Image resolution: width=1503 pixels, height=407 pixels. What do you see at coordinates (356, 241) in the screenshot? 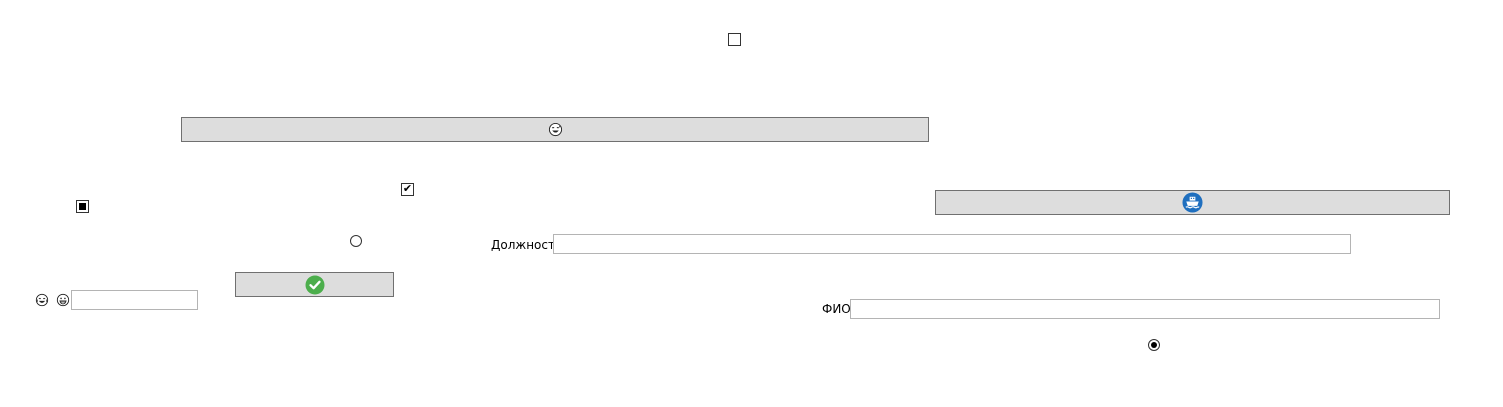
I see `radio-unselected` at bounding box center [356, 241].